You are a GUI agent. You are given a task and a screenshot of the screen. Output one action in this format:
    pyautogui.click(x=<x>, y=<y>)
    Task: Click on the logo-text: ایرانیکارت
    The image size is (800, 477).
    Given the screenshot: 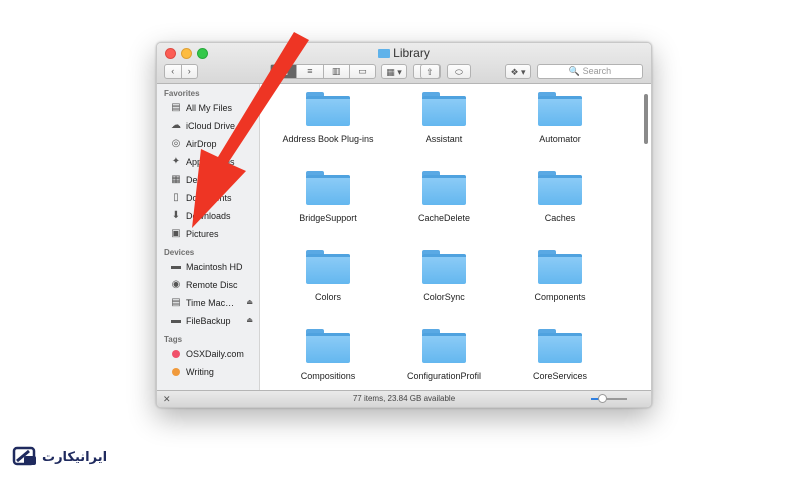 What is the action you would take?
    pyautogui.click(x=75, y=457)
    